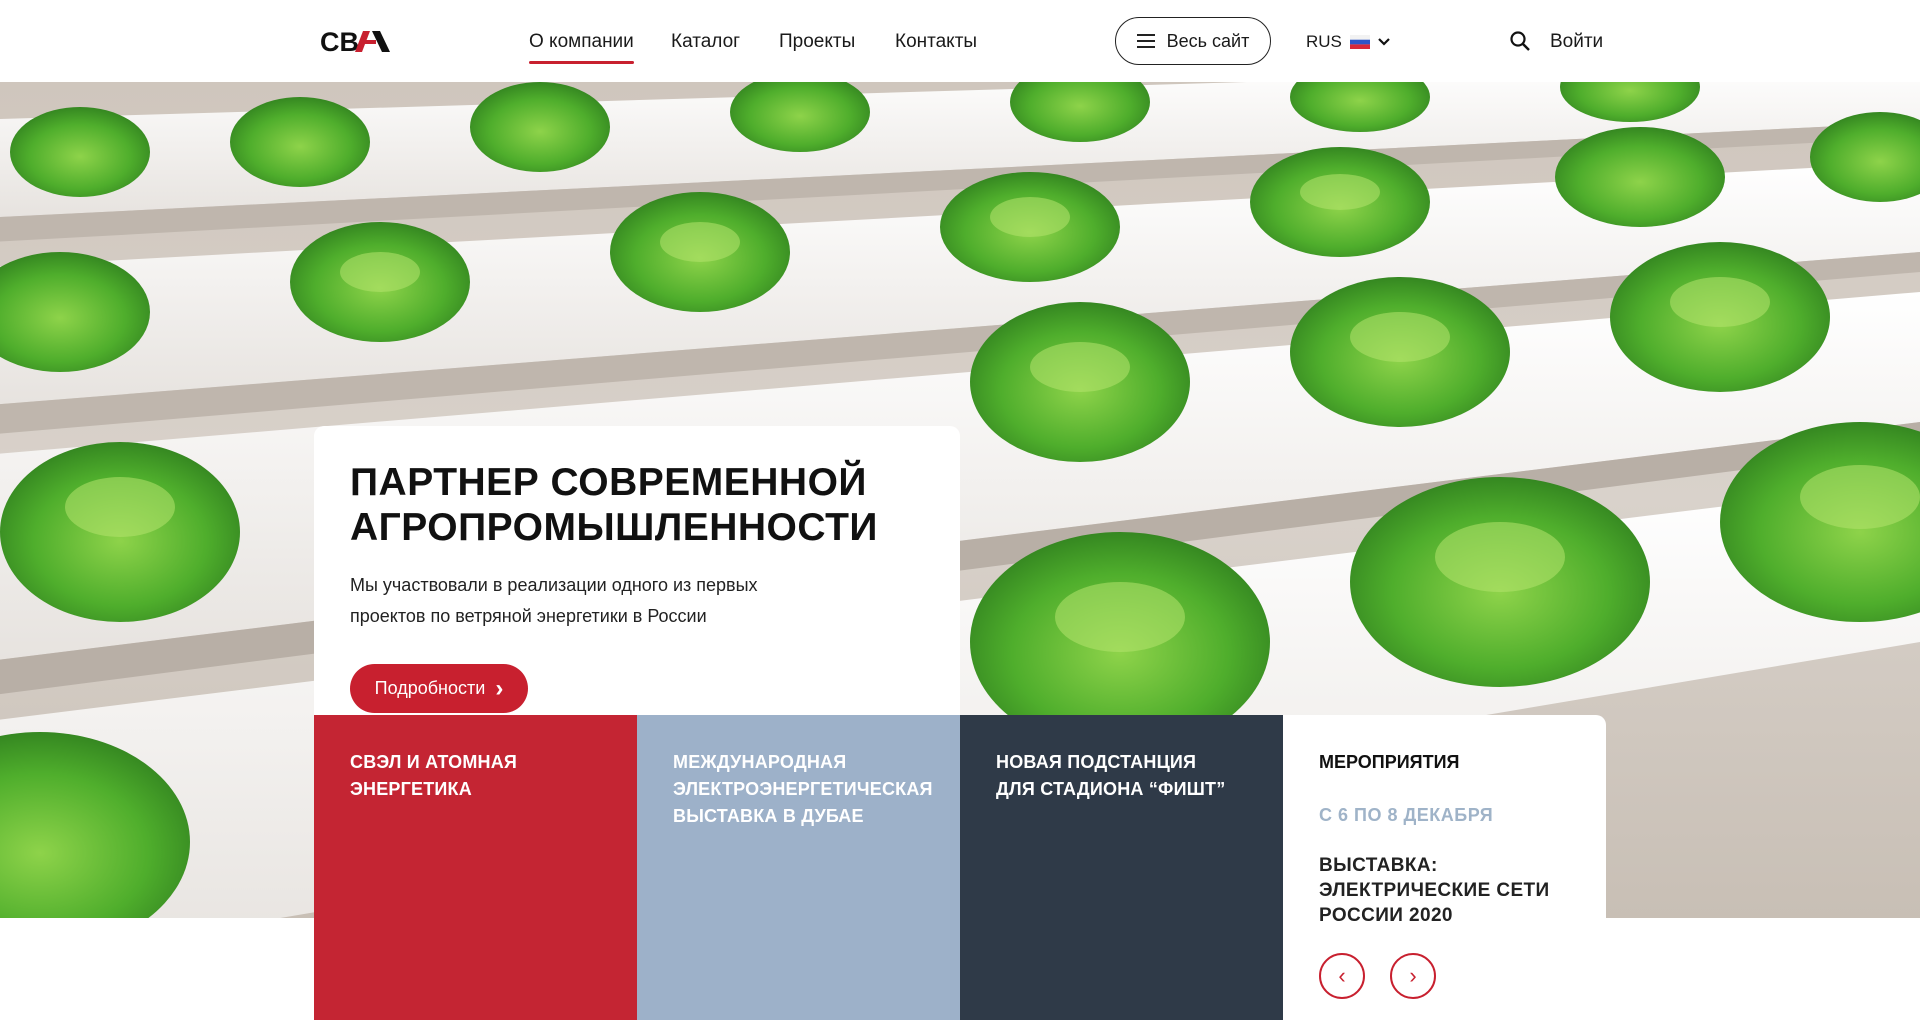 The height and width of the screenshot is (1020, 1920). I want to click on language-label: RUS, so click(1324, 41).